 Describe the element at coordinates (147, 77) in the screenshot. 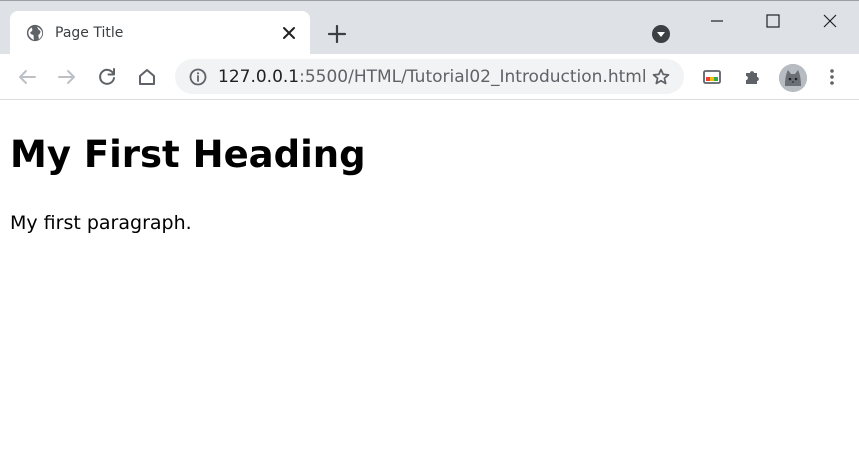

I see `home-icon` at that location.